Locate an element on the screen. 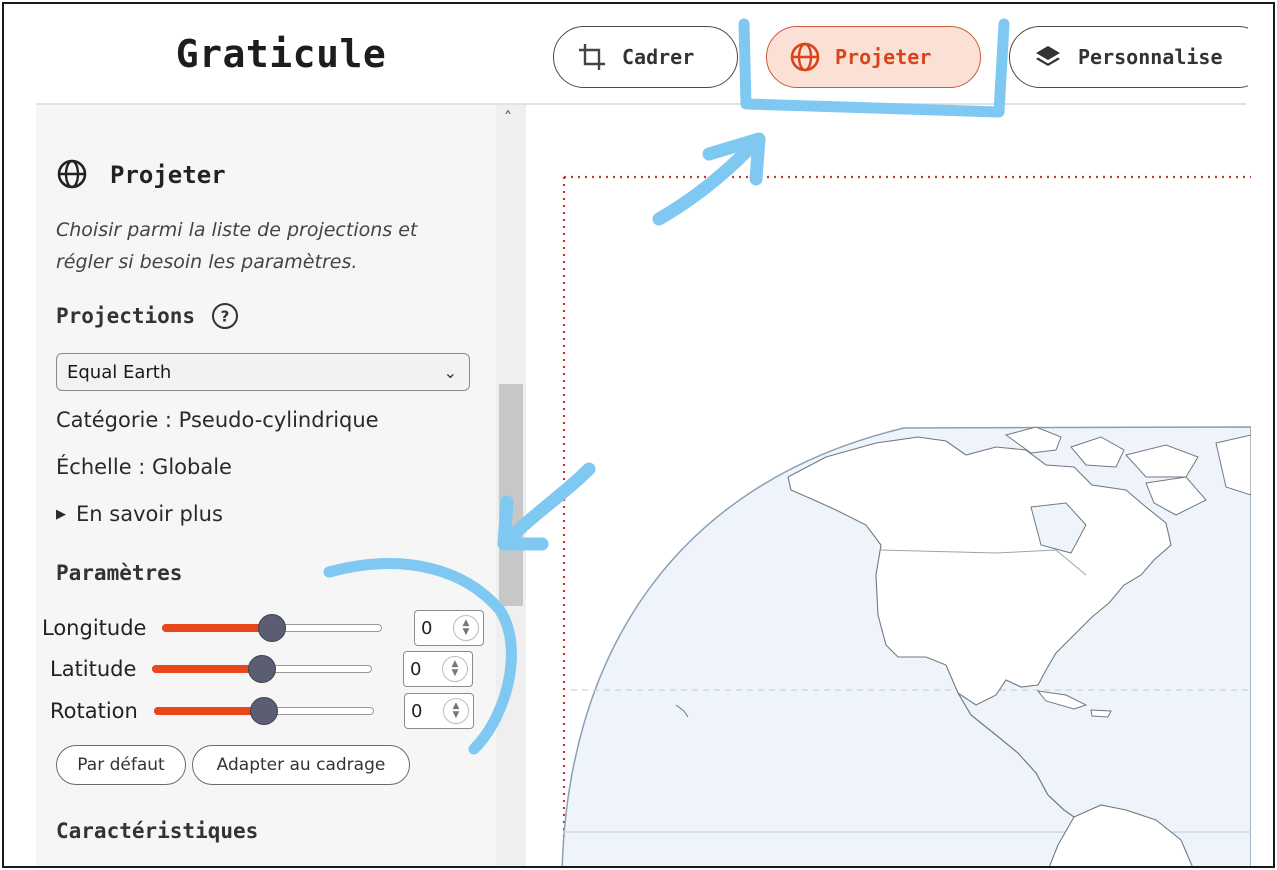  tab-personnalise: Personnalise is located at coordinates (1139, 57).